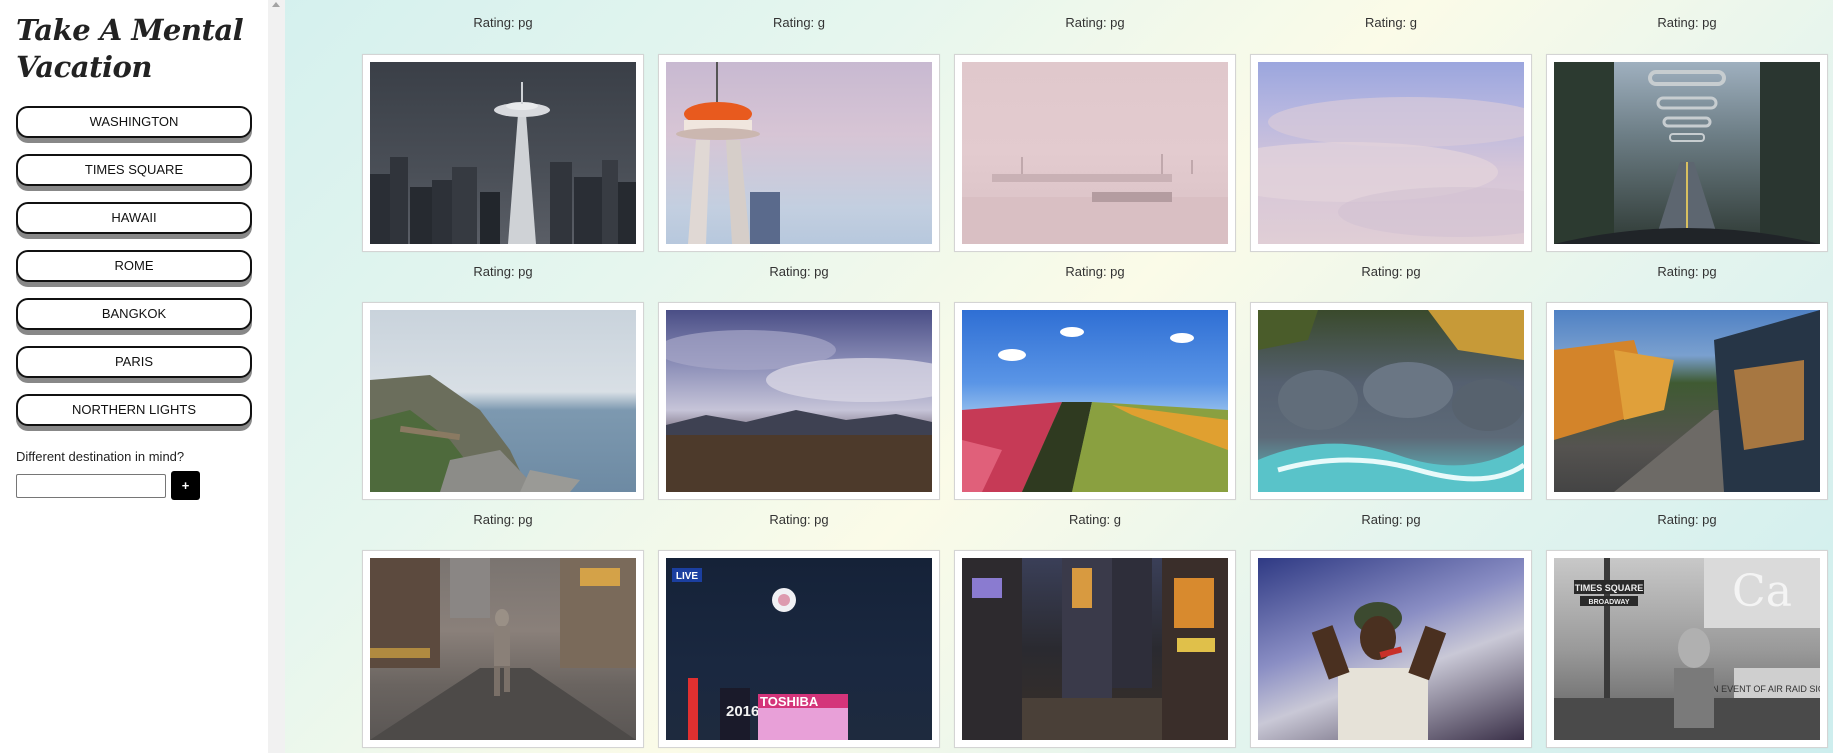 The height and width of the screenshot is (753, 1833). I want to click on gif-card-rocky-coast, so click(503, 401).